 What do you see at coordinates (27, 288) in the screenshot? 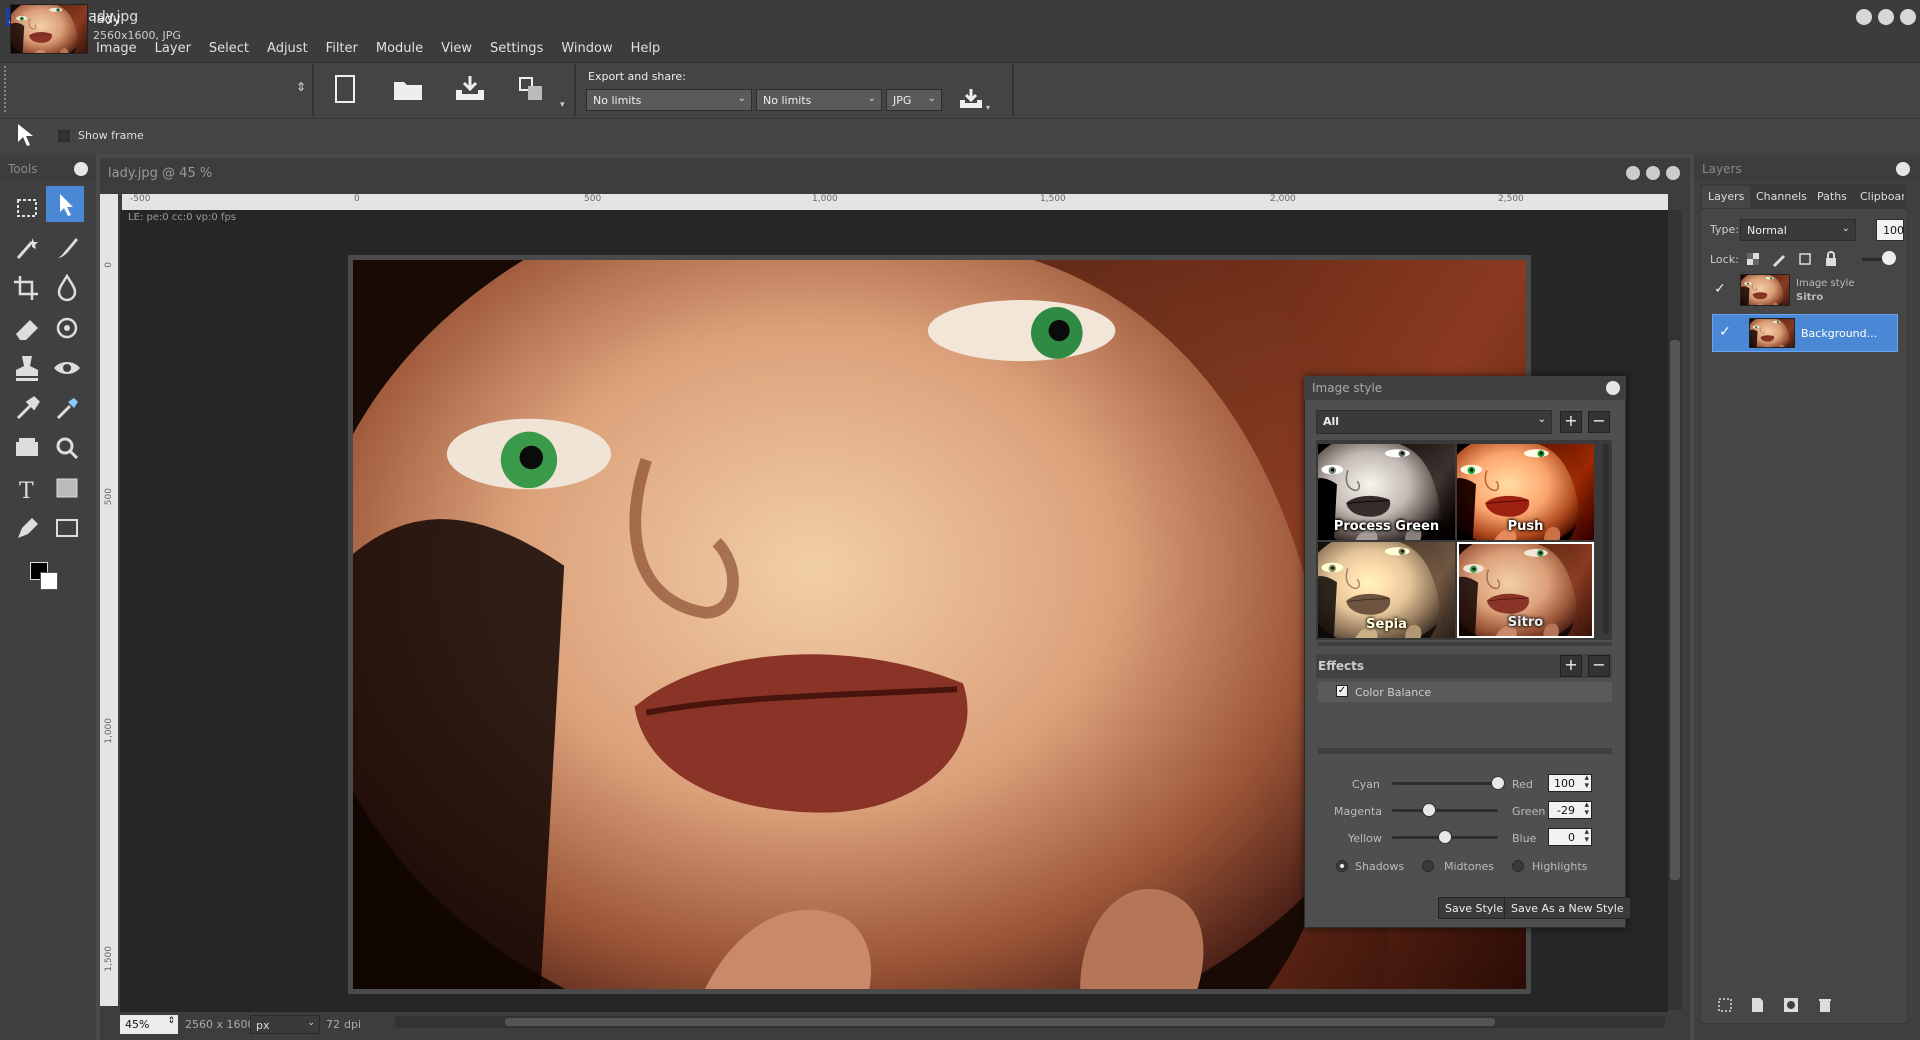
I see `crop-icon` at bounding box center [27, 288].